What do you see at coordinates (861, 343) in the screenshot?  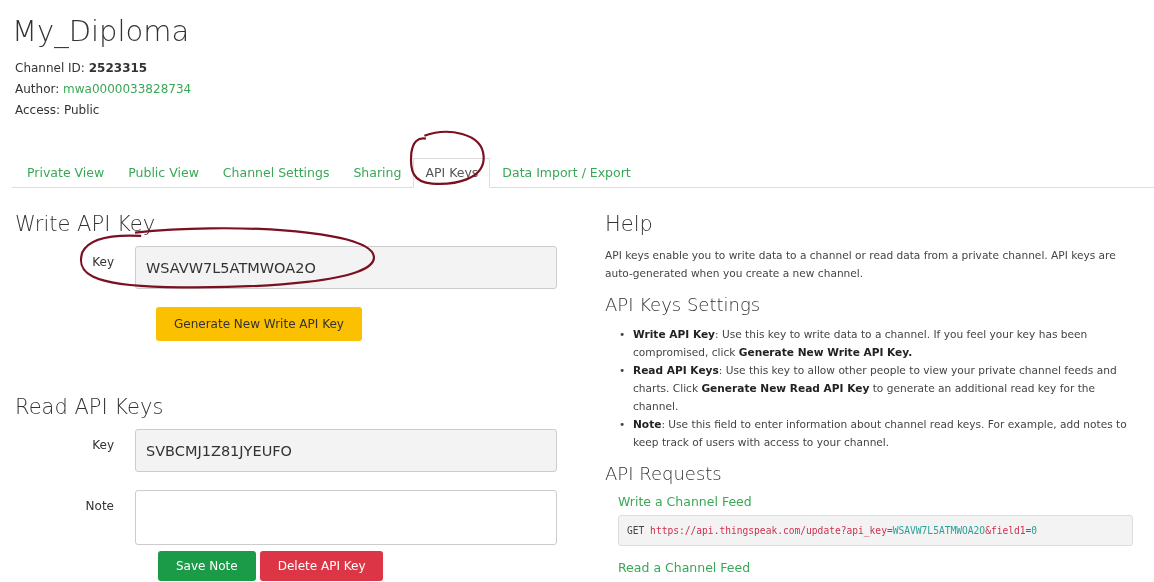 I see `help-item: Write API Key: Use this key to write data to a channel. If you feel your key has been compromised, click Generate New Write API Key.` at bounding box center [861, 343].